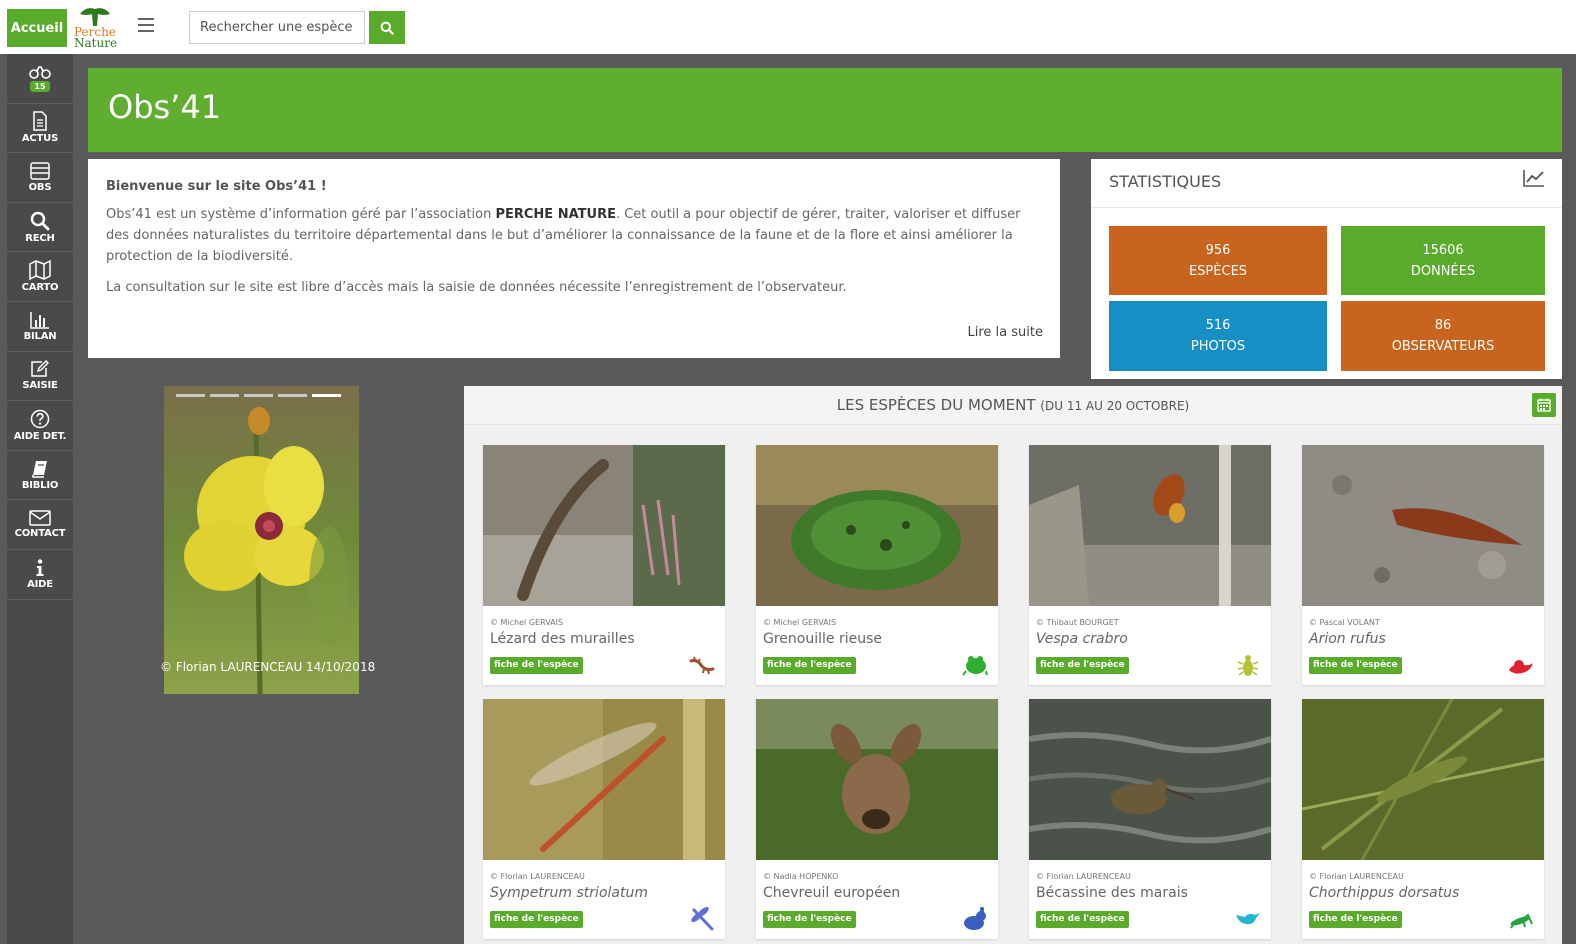  I want to click on stat-species: 956 ESPÈCES, so click(1218, 260).